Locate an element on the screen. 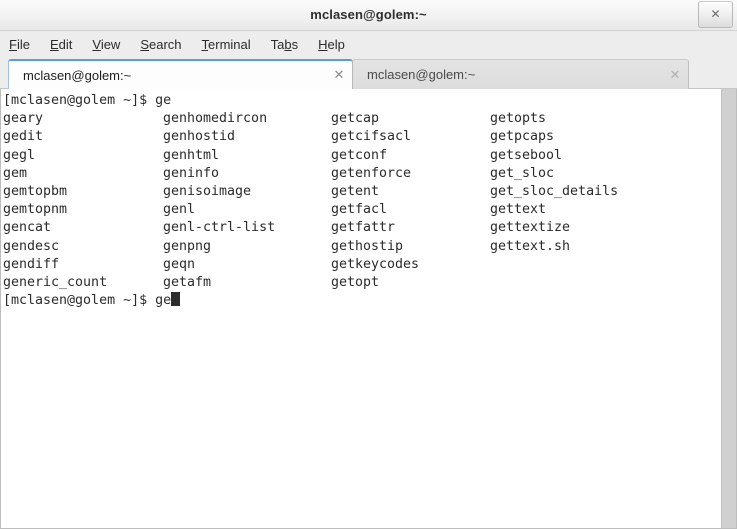 The image size is (737, 529). menu-label-pre: Ta is located at coordinates (277, 44).